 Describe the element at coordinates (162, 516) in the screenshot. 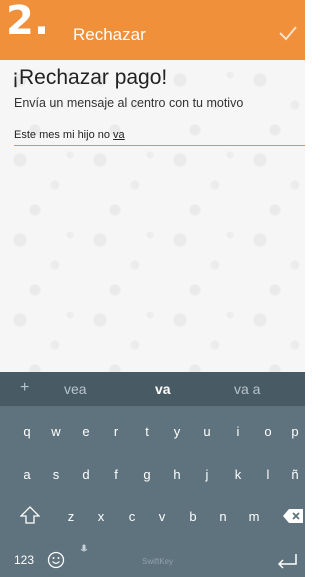

I see `key-v: v` at that location.